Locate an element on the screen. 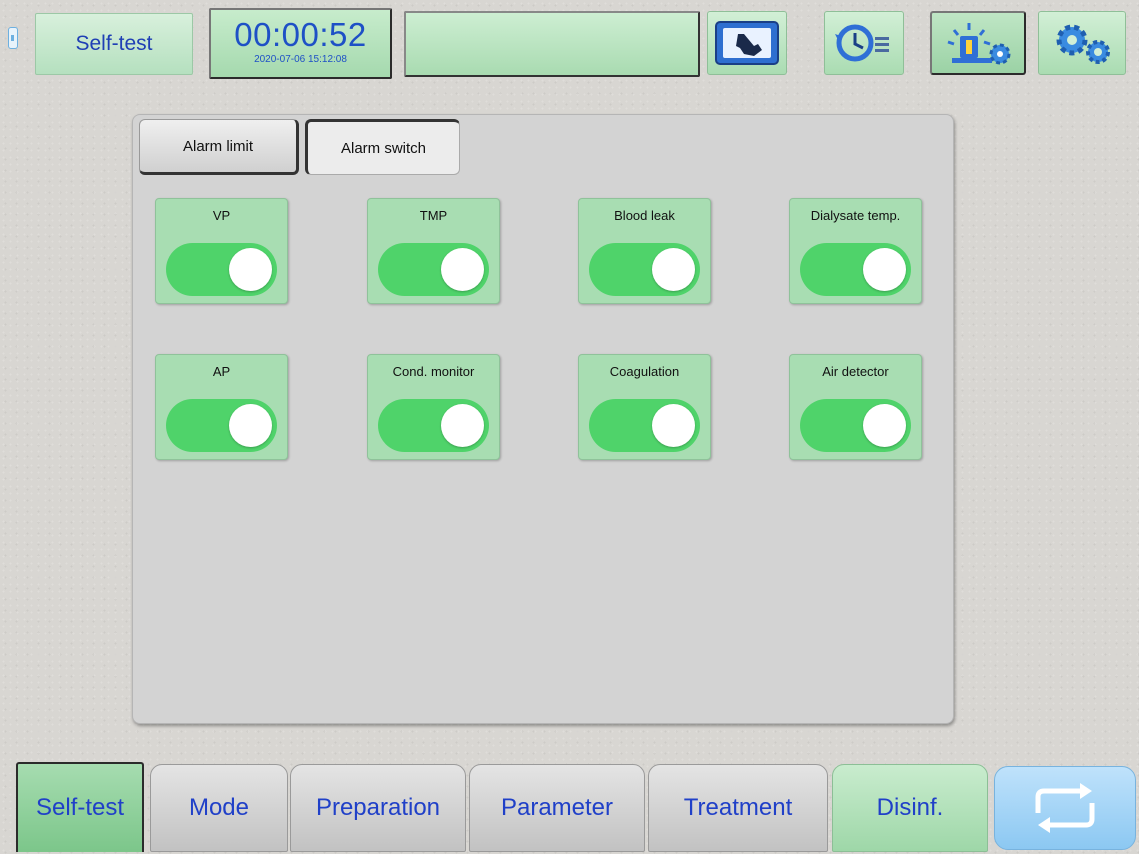 This screenshot has width=1139, height=854. switch-label: VP is located at coordinates (221, 215).